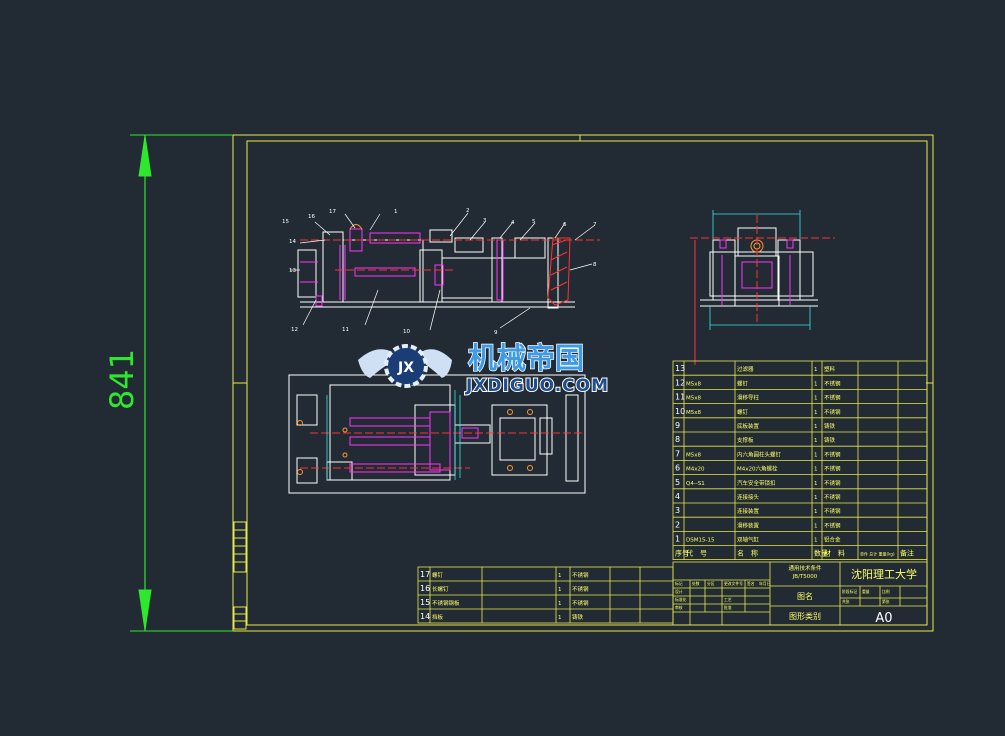 Image resolution: width=1005 pixels, height=736 pixels. What do you see at coordinates (680, 368) in the screenshot?
I see `bom-cell-no: 13` at bounding box center [680, 368].